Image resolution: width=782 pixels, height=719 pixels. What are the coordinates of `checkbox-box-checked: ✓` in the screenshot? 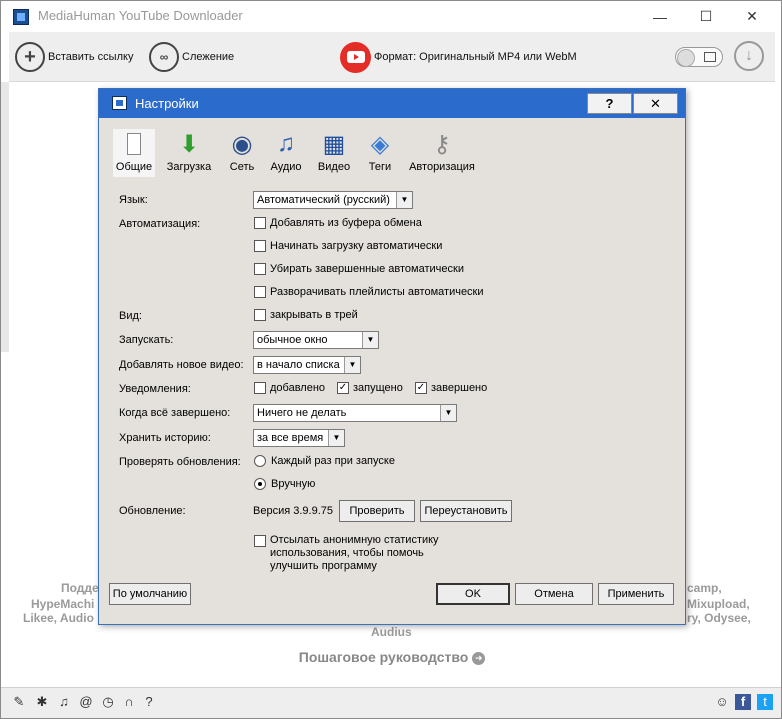 It's located at (343, 388).